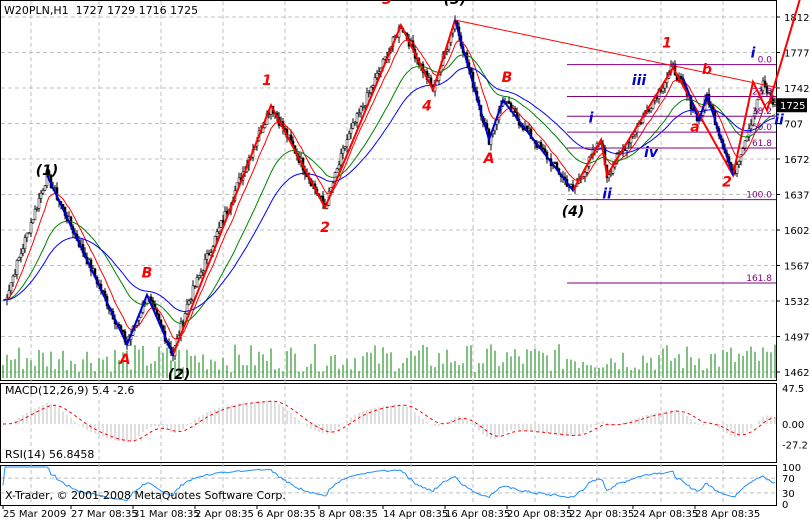 This screenshot has width=811, height=521. Describe the element at coordinates (224, 514) in the screenshot. I see `time-tick-label: 2 Apr 08:35` at that location.